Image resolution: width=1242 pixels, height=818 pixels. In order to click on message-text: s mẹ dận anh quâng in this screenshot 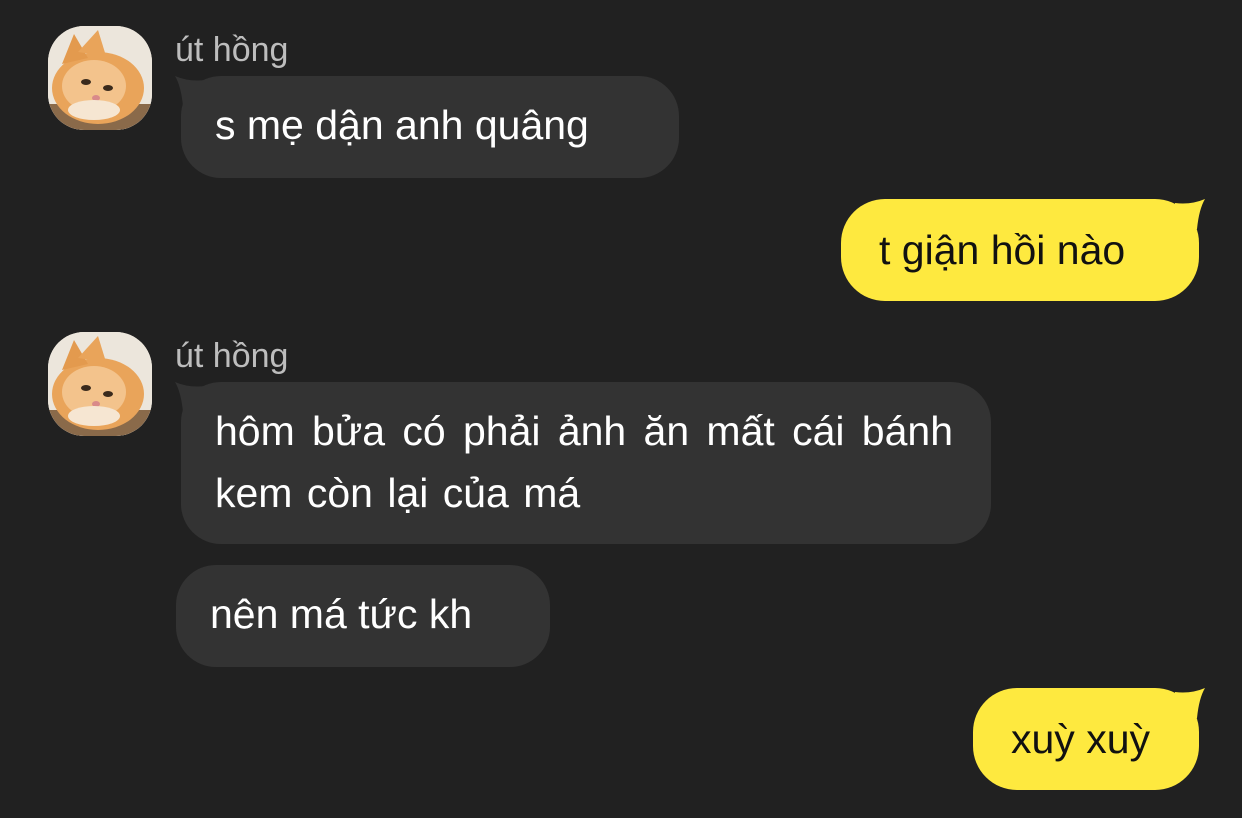, I will do `click(402, 125)`.